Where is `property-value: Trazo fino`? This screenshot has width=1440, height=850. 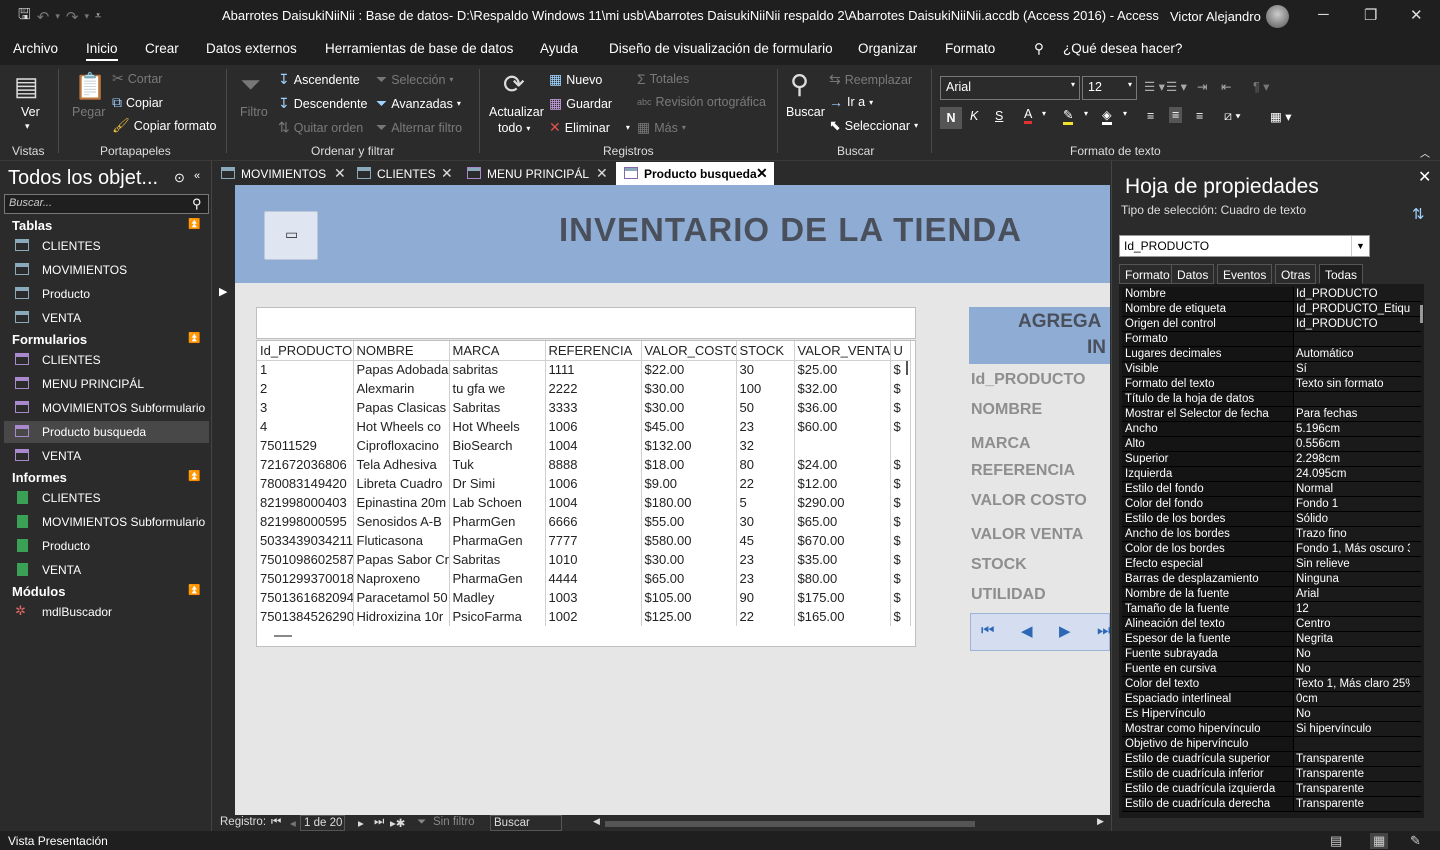
property-value: Trazo fino is located at coordinates (1352, 534).